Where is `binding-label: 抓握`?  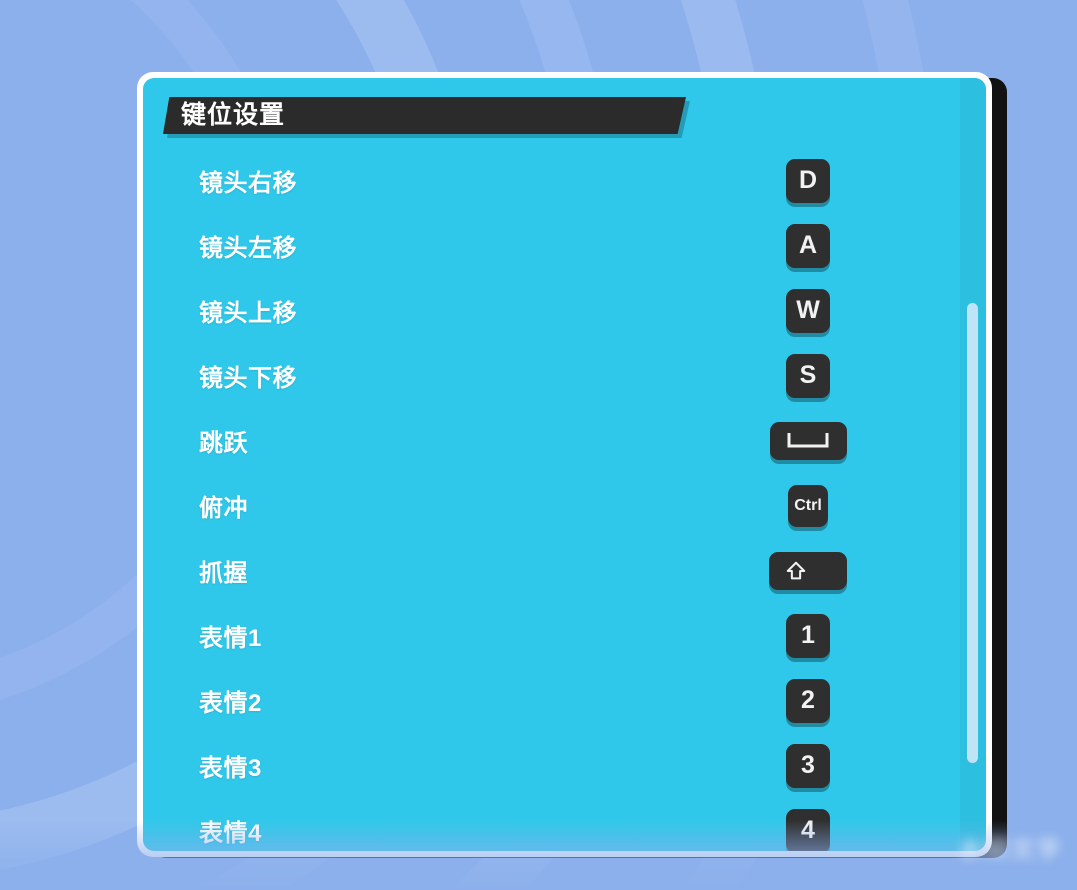 binding-label: 抓握 is located at coordinates (223, 573).